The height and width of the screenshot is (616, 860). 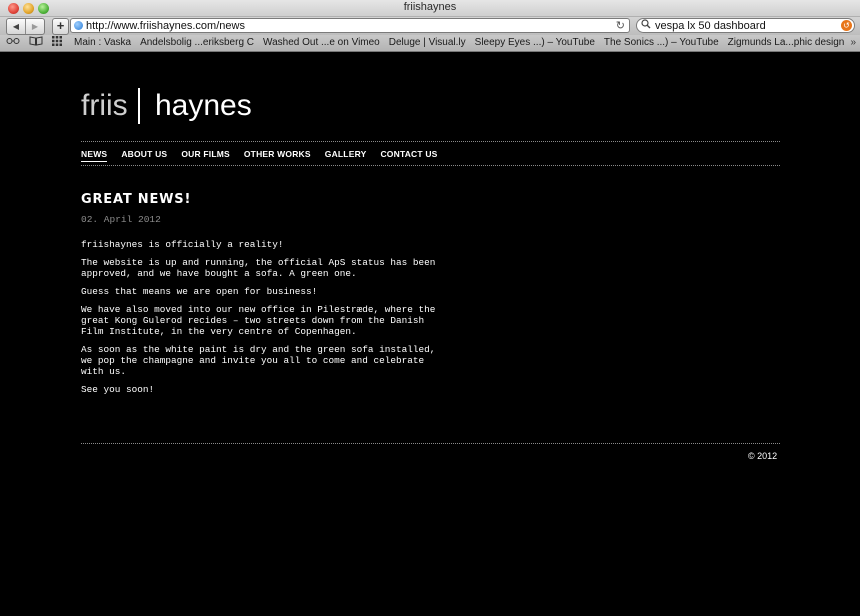 I want to click on bookmark-item: Washed Out ...e on Vimeo, so click(x=321, y=43).